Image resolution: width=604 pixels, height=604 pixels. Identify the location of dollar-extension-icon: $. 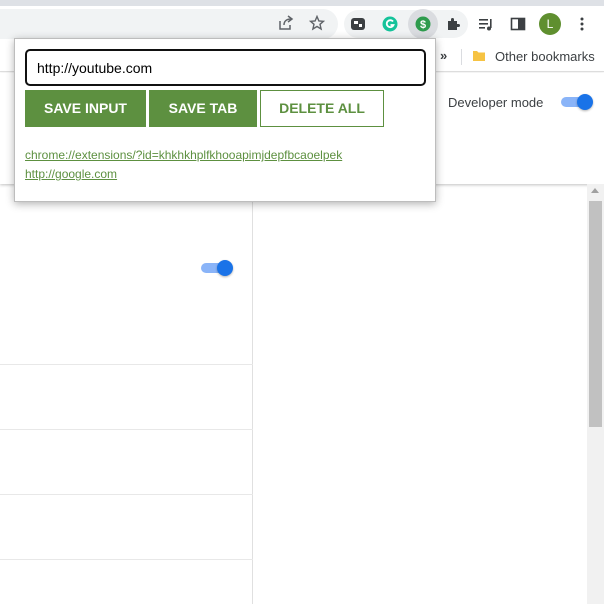
(423, 24).